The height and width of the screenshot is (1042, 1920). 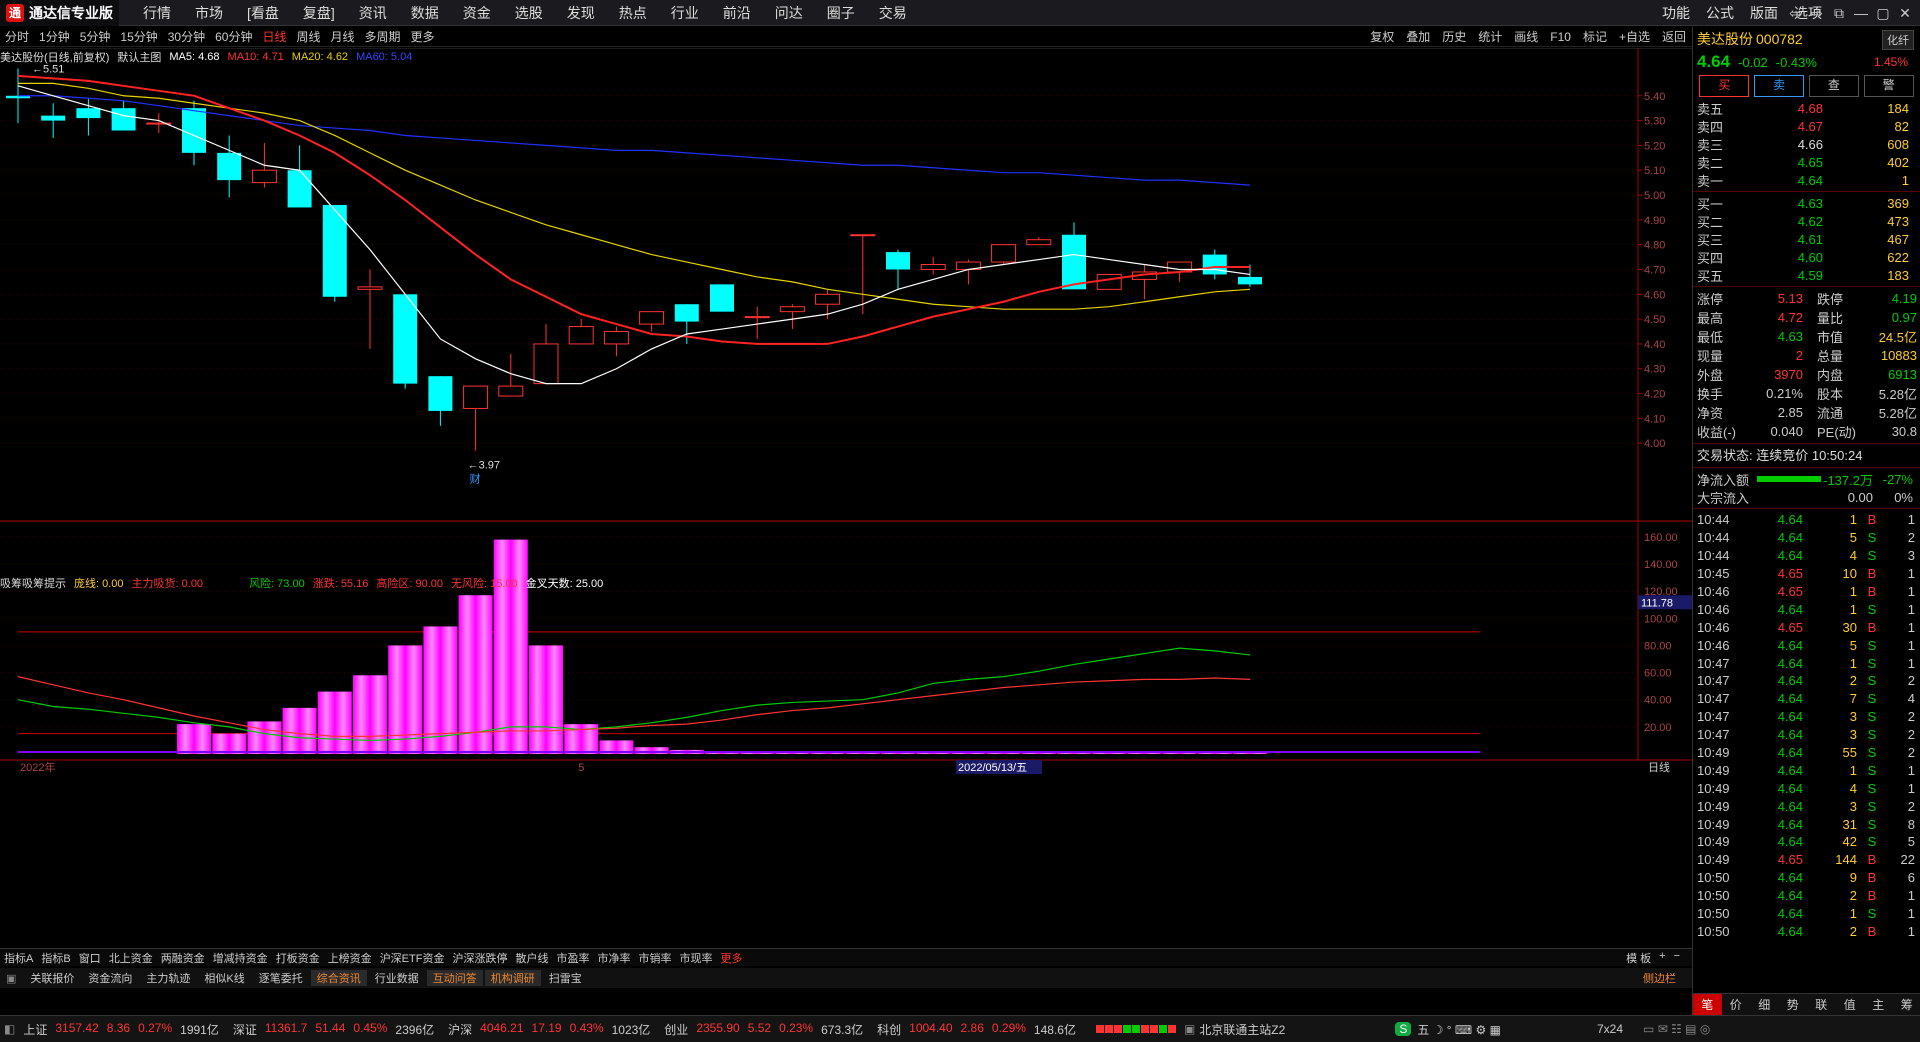 I want to click on buy-price: 4.62, so click(x=1791, y=221).